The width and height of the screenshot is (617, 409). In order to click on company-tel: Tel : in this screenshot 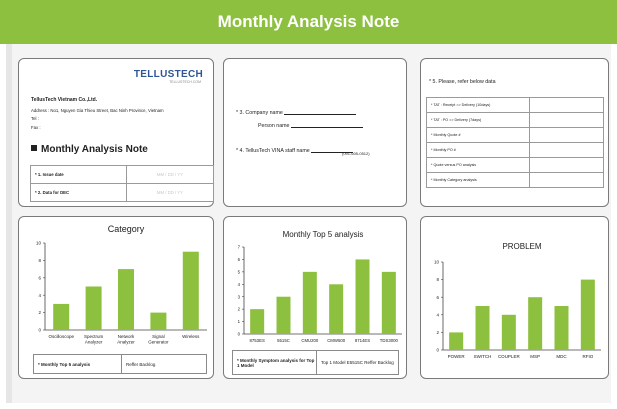, I will do `click(35, 118)`.